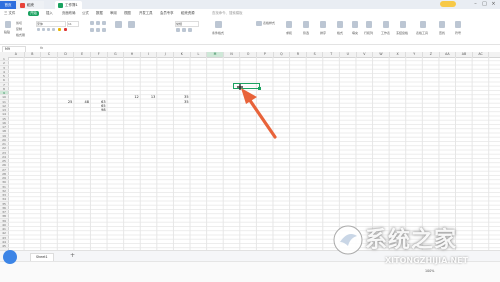 The width and height of the screenshot is (500, 282). Describe the element at coordinates (355, 24) in the screenshot. I see `fill-icon` at that location.